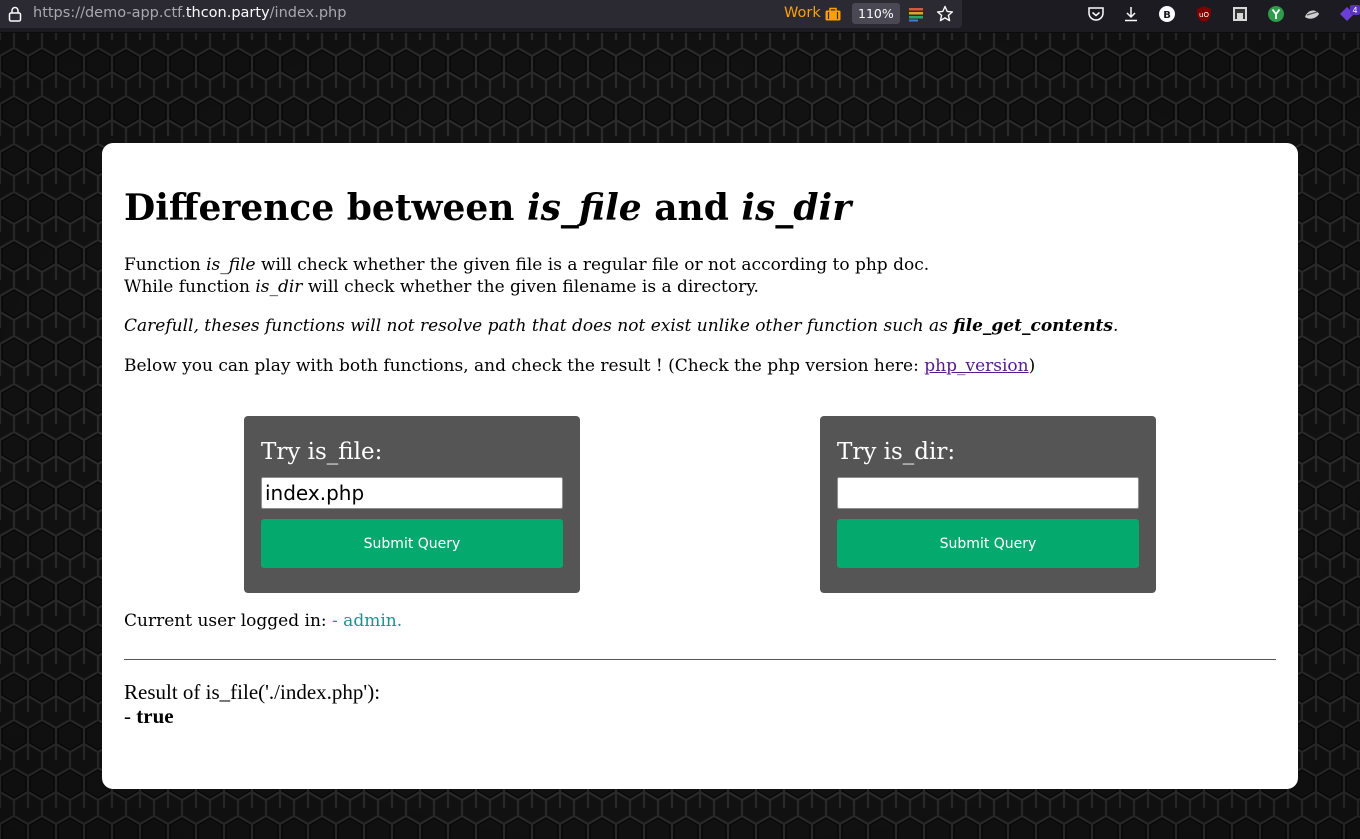  What do you see at coordinates (833, 14) in the screenshot?
I see `briefcase-icon` at bounding box center [833, 14].